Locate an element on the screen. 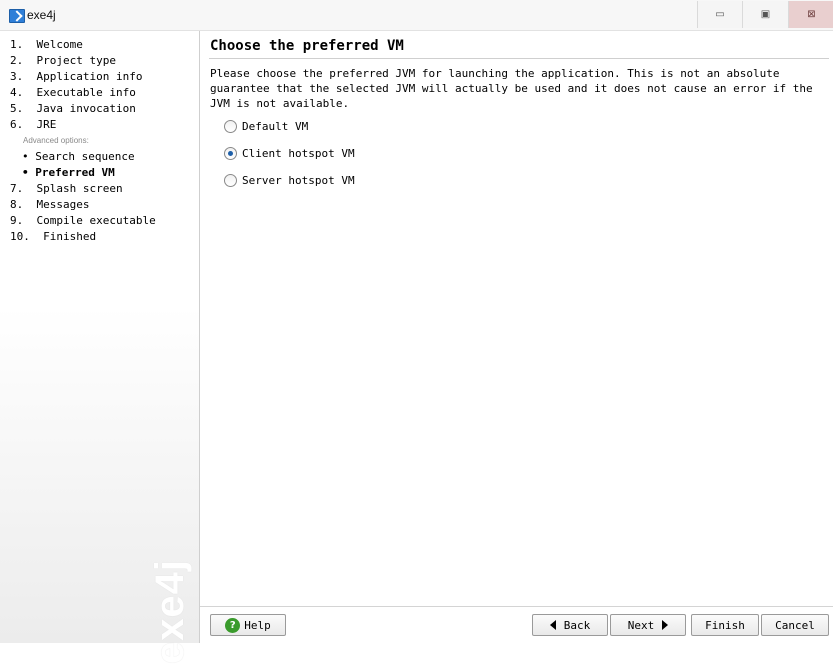  back-label: Back is located at coordinates (577, 625).